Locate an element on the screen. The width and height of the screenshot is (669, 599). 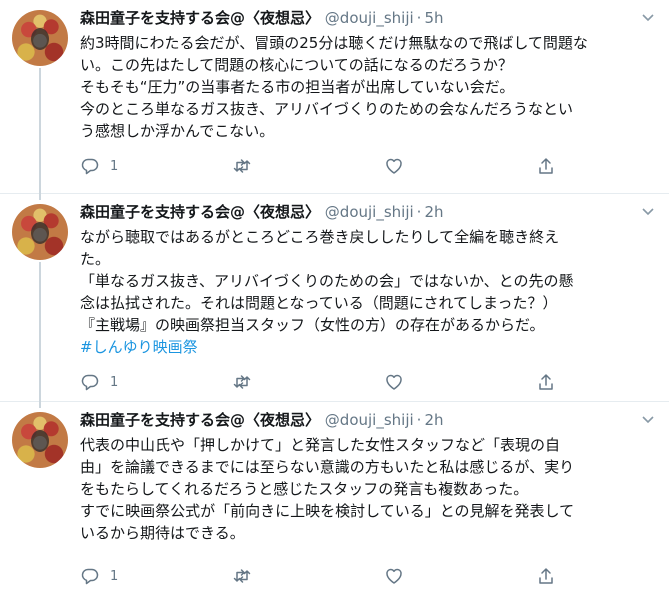
tweet-text-line: 「単なるガス抜き、アリバイづくりのための会」ではないか、との先の懸 is located at coordinates (327, 281).